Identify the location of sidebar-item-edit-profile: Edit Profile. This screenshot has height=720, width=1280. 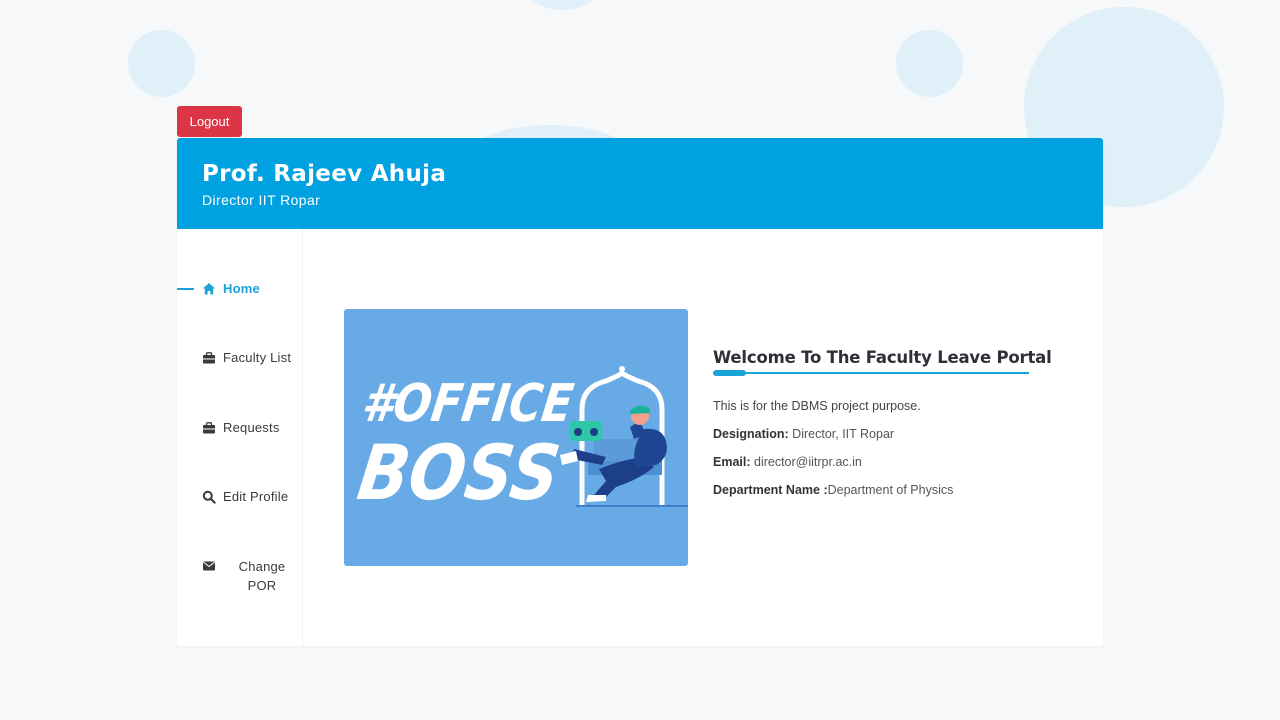
(239, 497).